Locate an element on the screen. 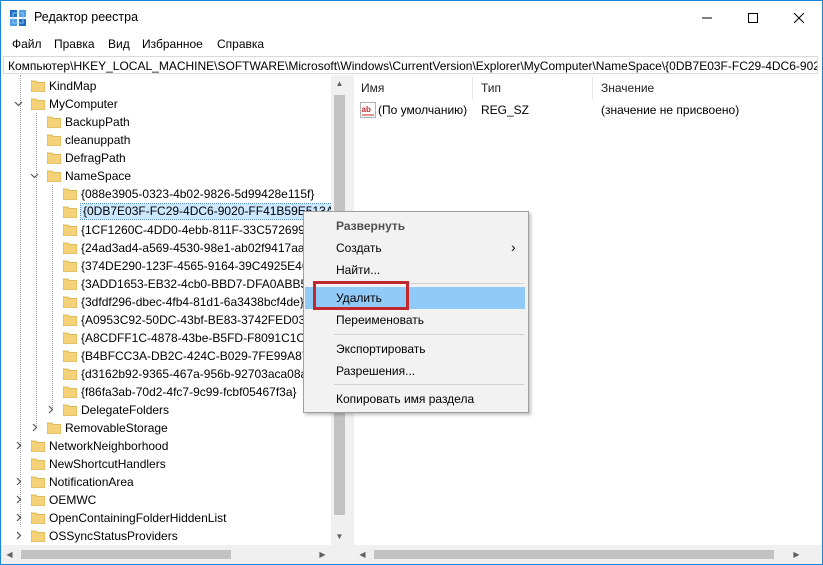 The height and width of the screenshot is (565, 823). title-bar: Редактор реестра is located at coordinates (411, 18).